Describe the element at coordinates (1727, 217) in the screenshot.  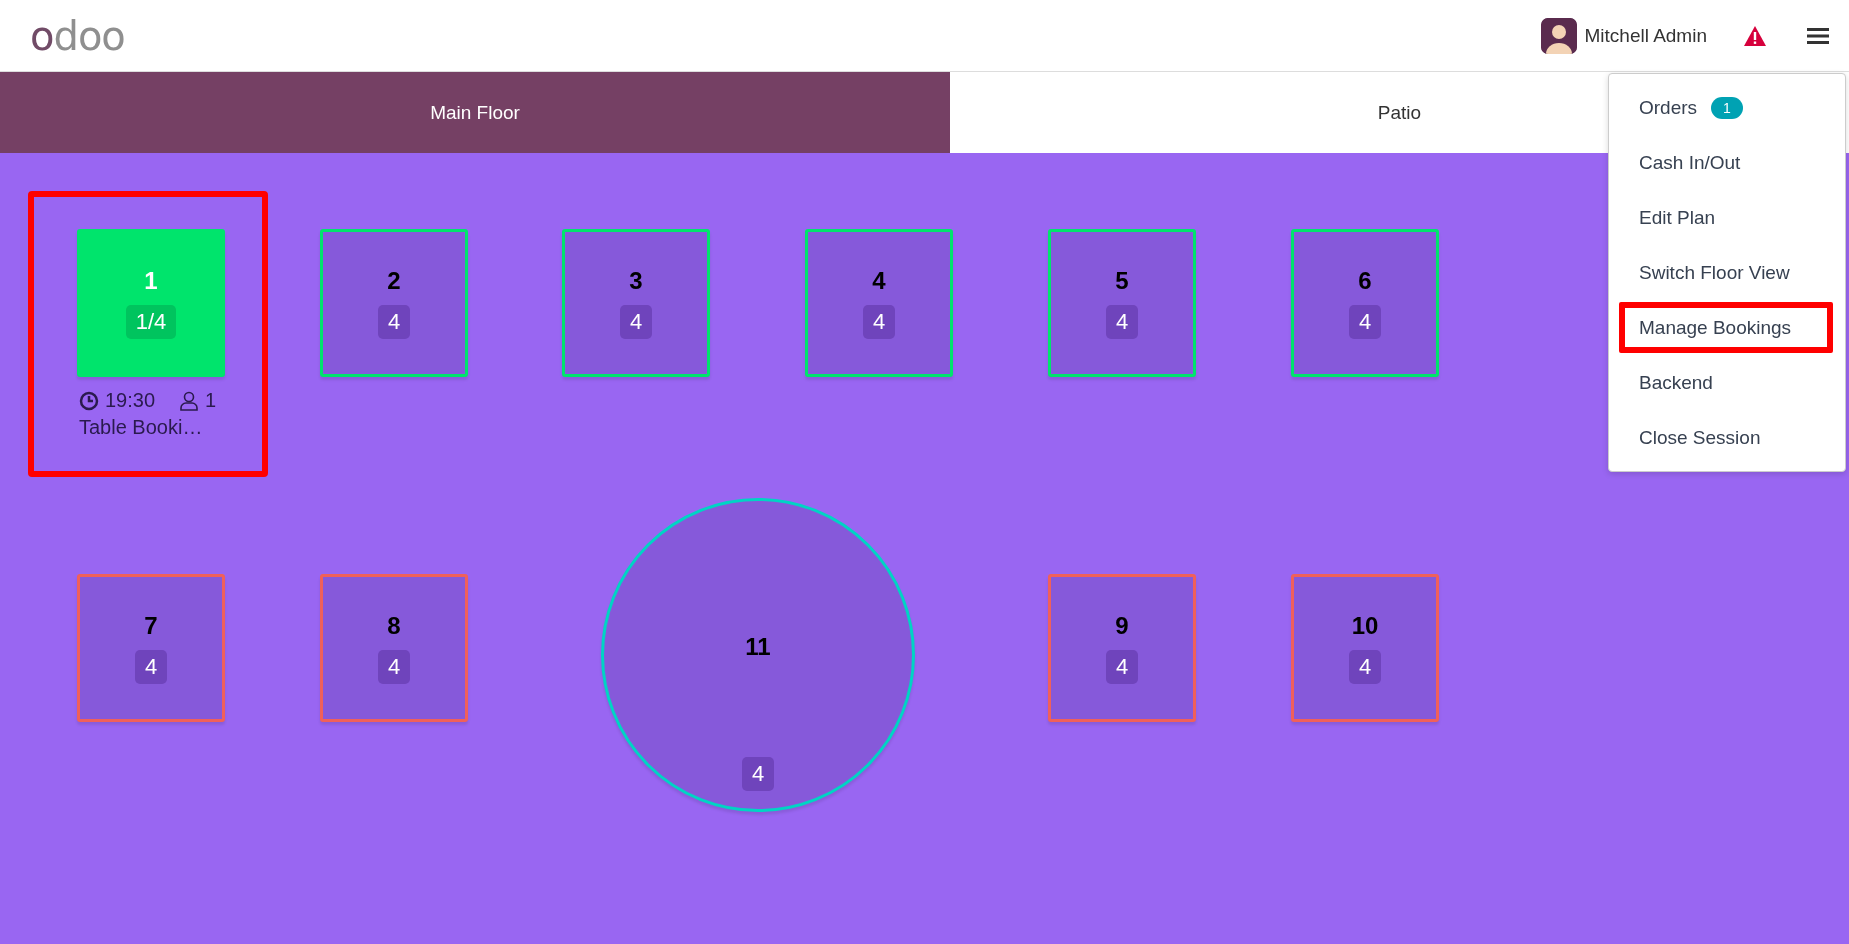
I see `menu-item: Edit Plan` at that location.